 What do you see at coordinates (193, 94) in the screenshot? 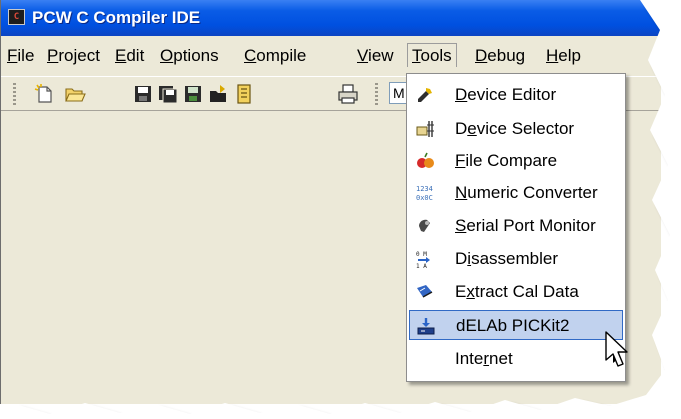
I see `save-as-icon` at bounding box center [193, 94].